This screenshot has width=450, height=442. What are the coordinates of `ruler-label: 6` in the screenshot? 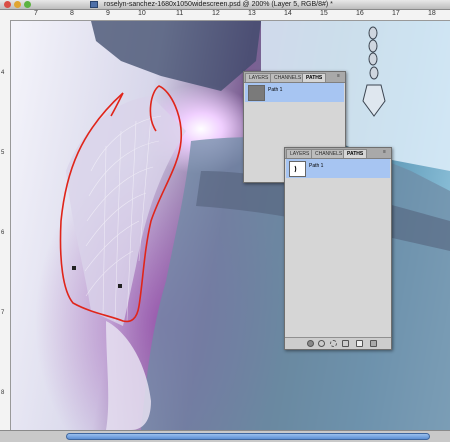 It's located at (3, 233).